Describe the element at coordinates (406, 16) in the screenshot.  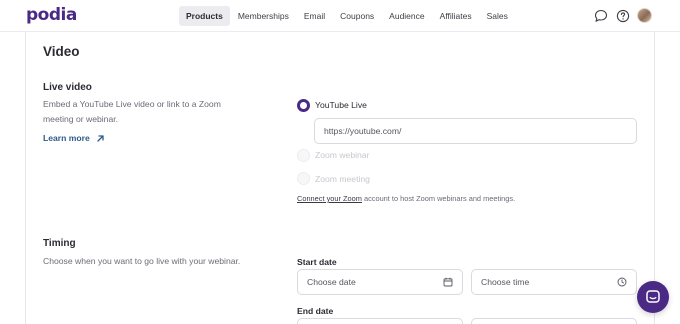
I see `nav-audience: Audience` at that location.